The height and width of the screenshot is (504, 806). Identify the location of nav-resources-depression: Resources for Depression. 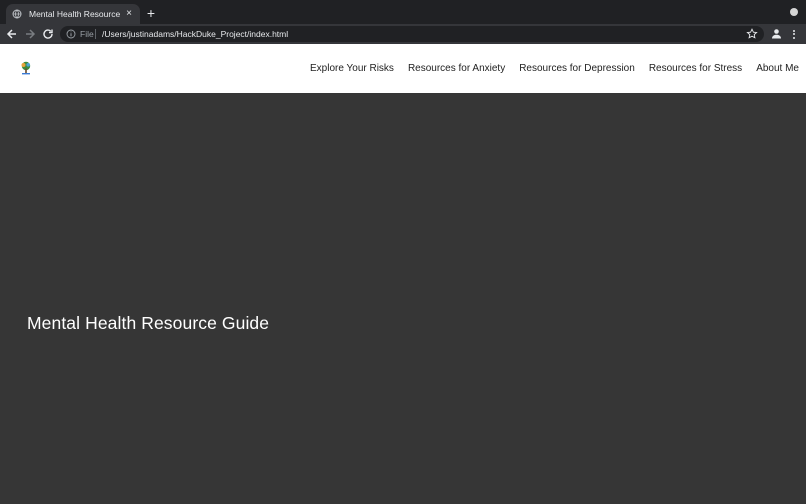
(577, 69).